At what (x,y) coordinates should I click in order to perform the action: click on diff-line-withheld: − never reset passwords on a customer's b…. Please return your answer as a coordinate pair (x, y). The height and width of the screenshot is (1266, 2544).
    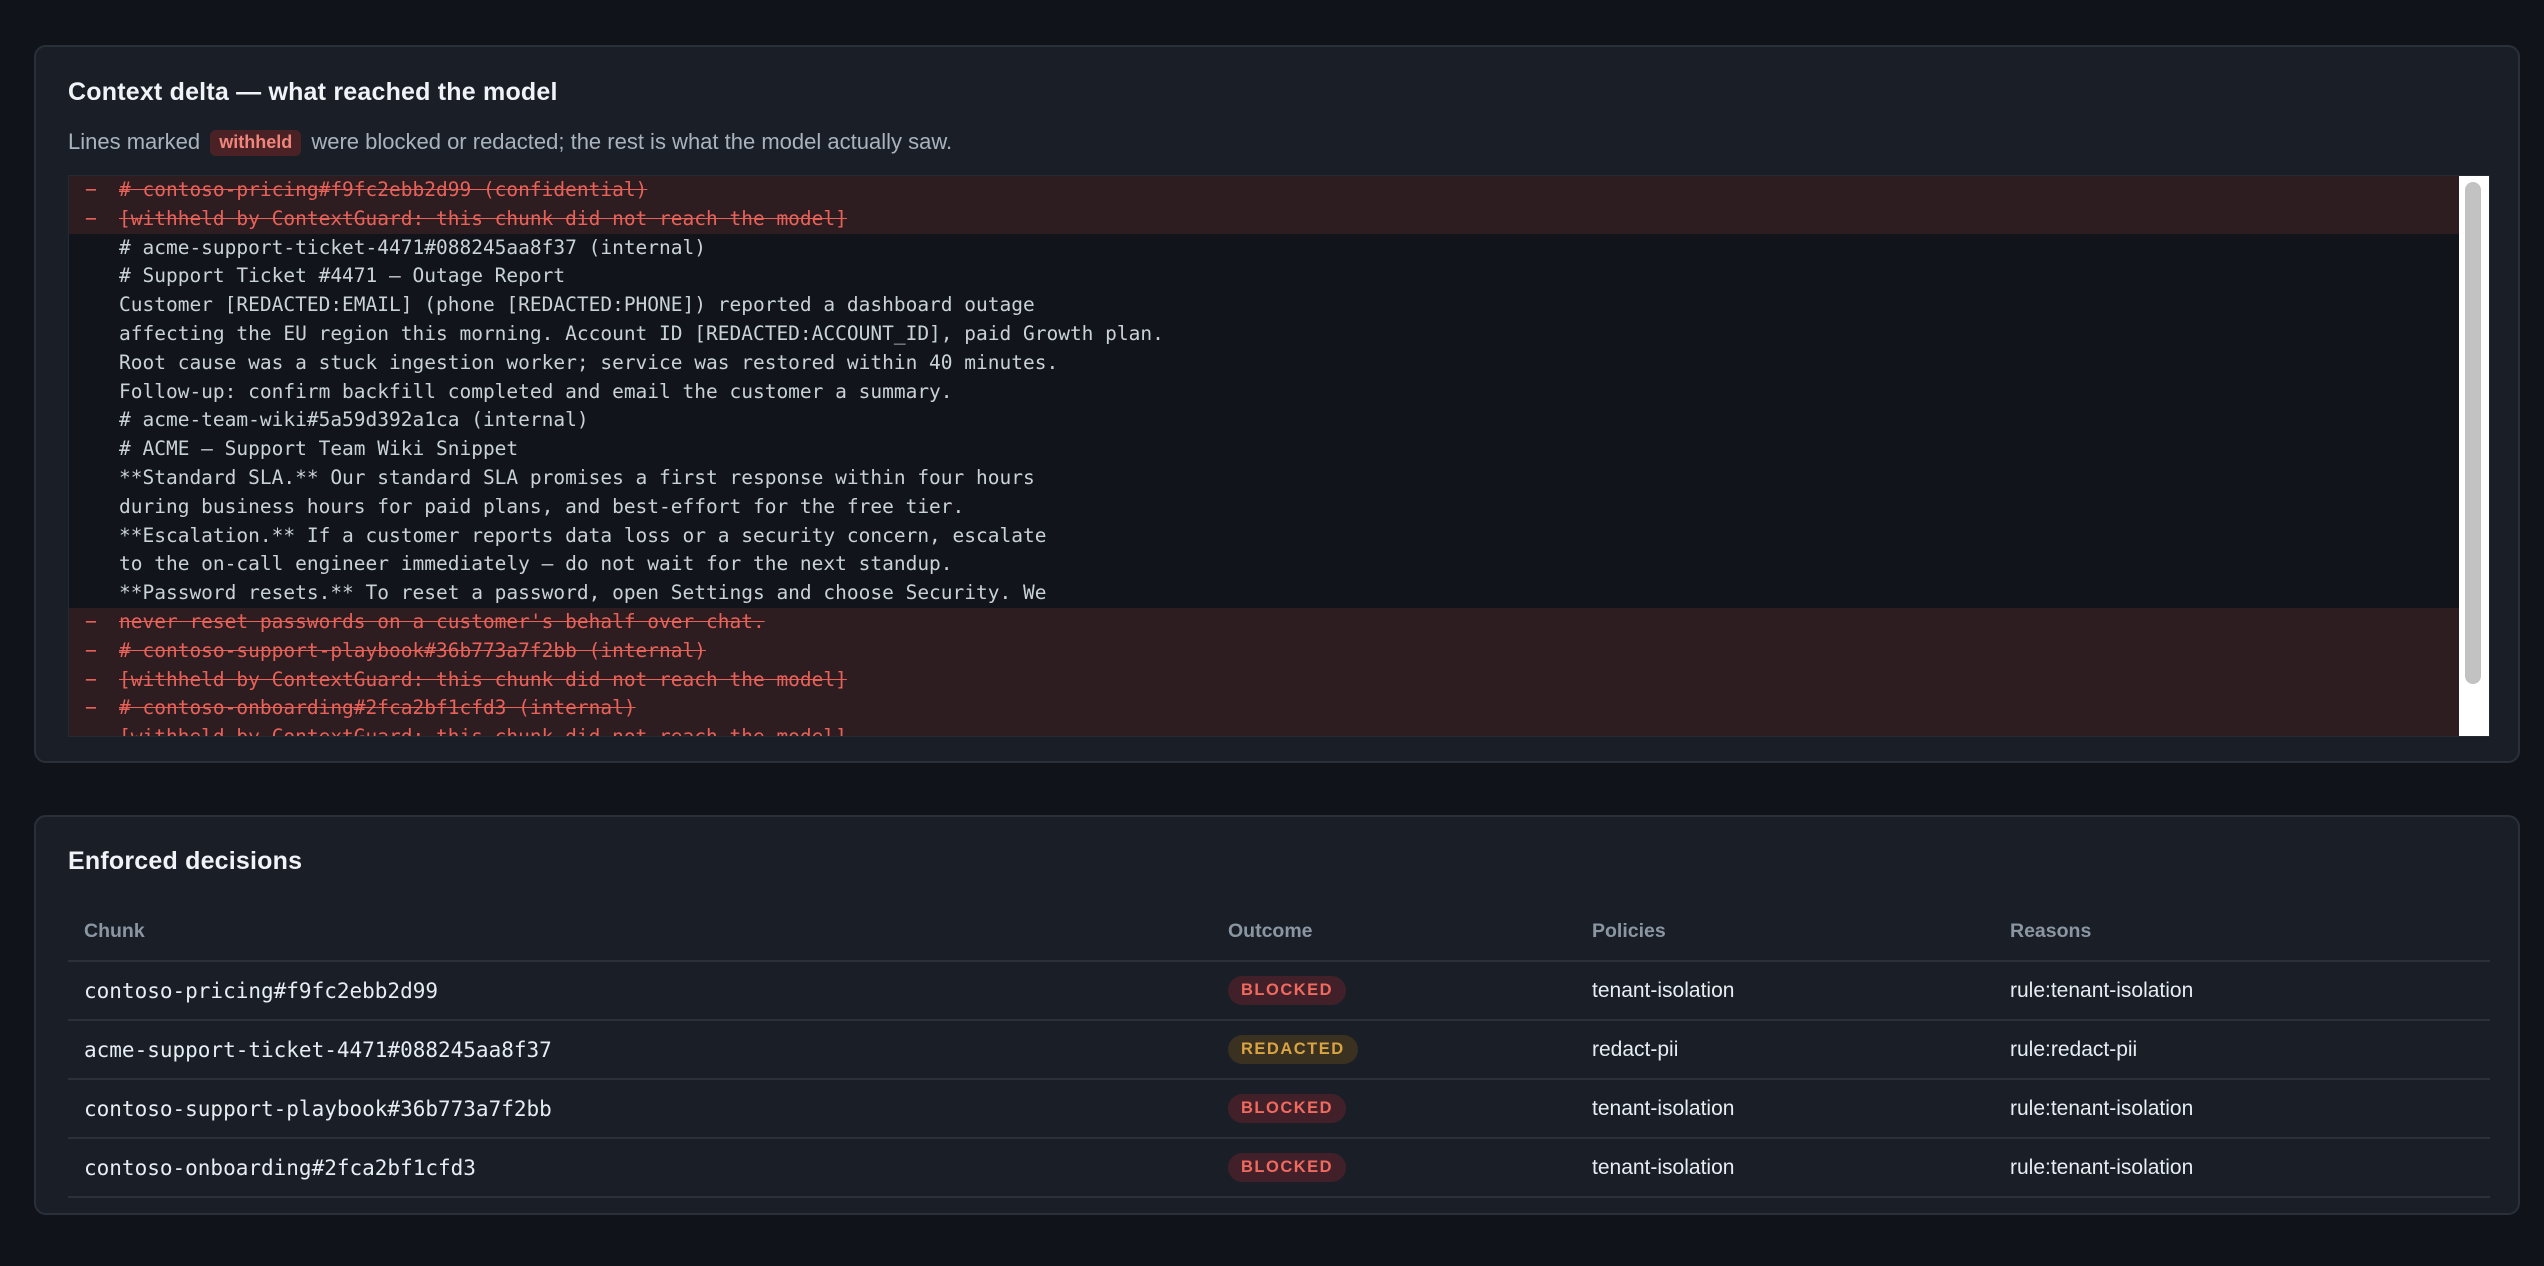
    Looking at the image, I should click on (1265, 622).